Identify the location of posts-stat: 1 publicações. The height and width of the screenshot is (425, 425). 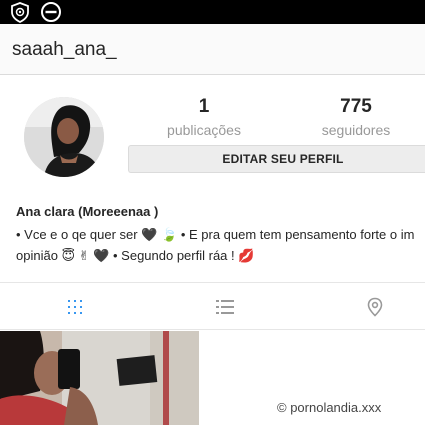
(204, 117).